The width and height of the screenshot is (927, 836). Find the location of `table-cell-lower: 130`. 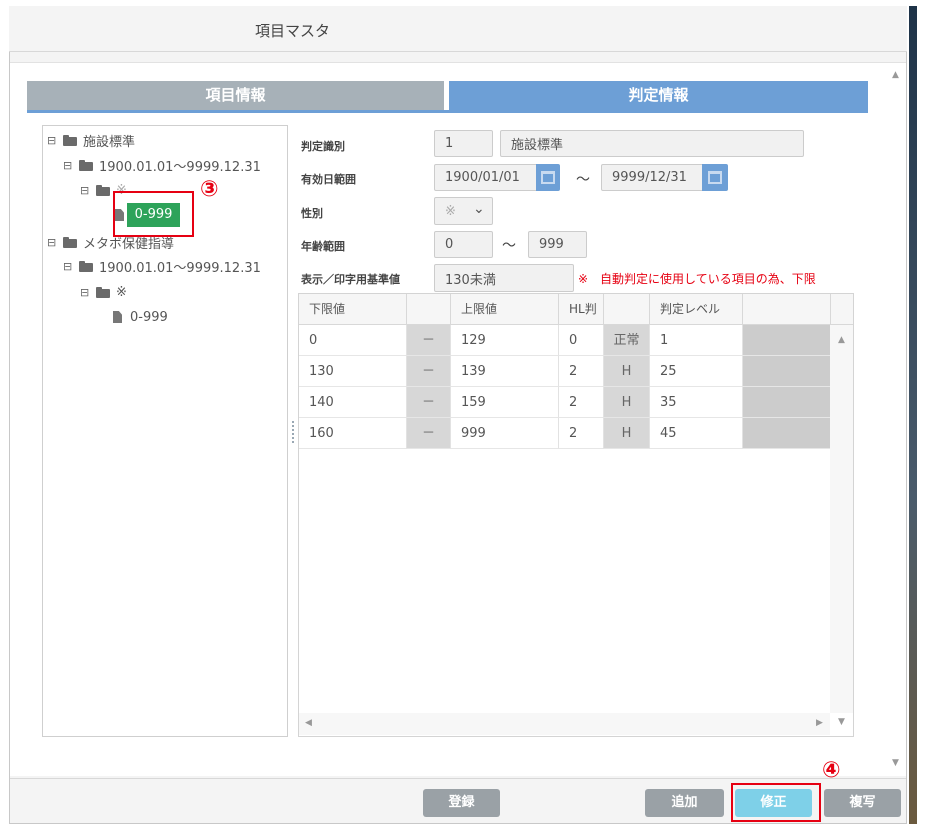

table-cell-lower: 130 is located at coordinates (353, 371).